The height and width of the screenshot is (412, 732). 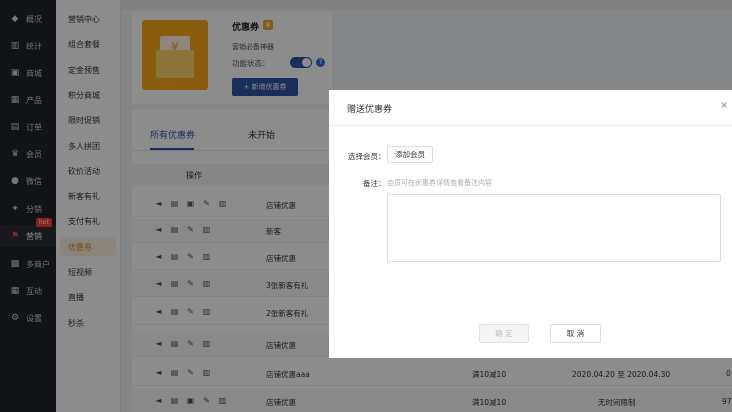 What do you see at coordinates (504, 333) in the screenshot?
I see `confirm-button: 确 定` at bounding box center [504, 333].